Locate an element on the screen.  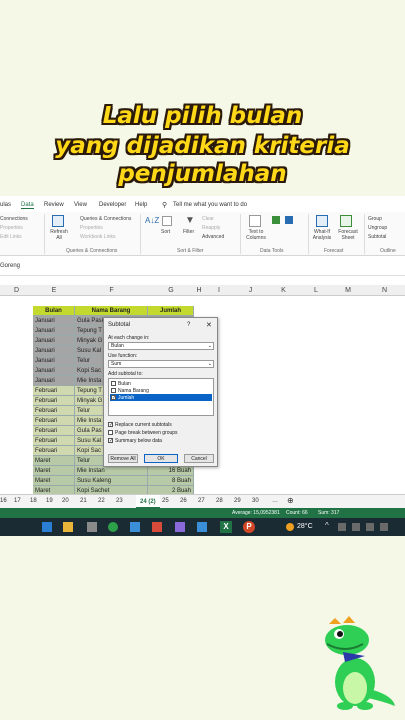
menu-developer: Developer is located at coordinates (112, 205).